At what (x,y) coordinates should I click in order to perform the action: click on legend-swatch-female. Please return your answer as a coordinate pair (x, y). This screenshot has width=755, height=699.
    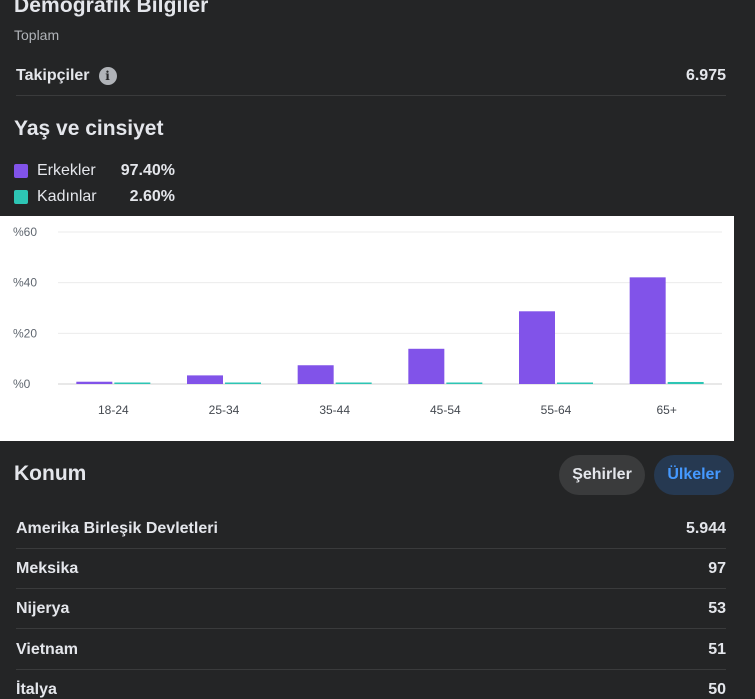
    Looking at the image, I should click on (21, 197).